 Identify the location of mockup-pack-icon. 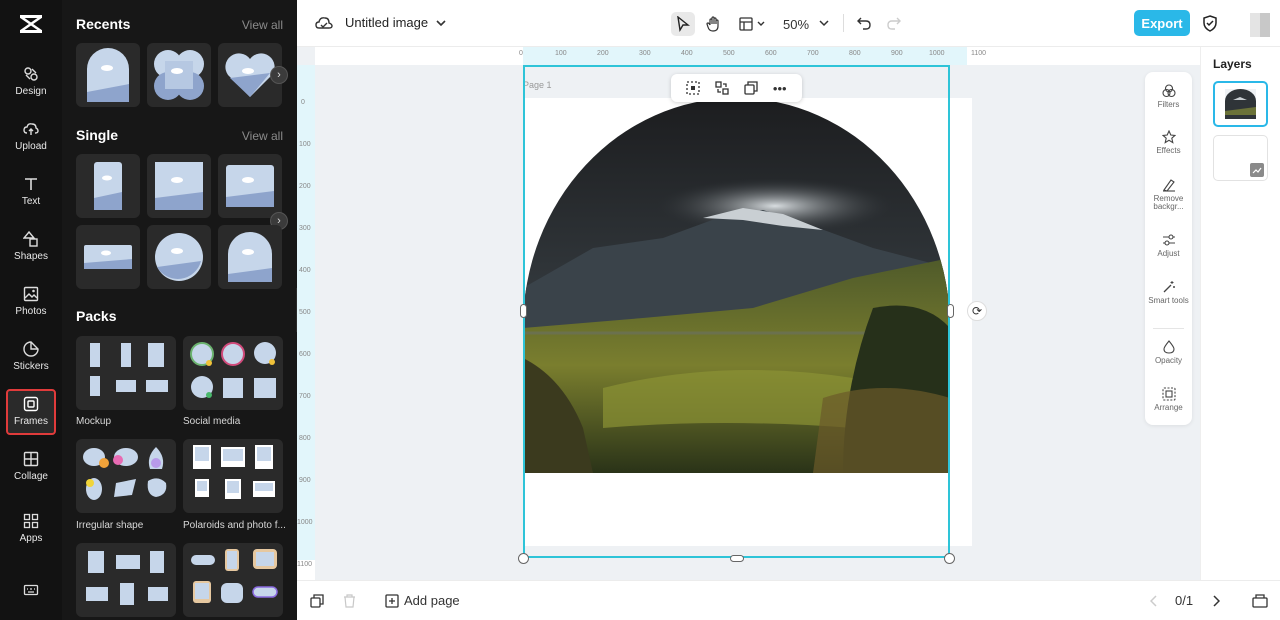
(129, 369).